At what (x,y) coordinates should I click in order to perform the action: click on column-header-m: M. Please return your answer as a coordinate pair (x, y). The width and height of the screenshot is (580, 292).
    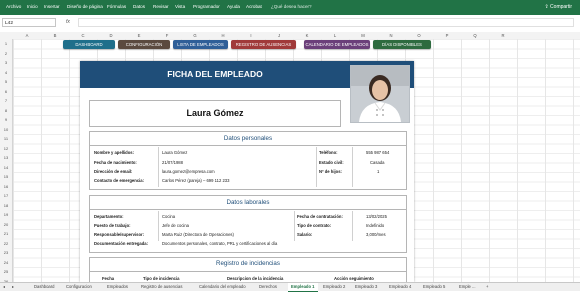
    Looking at the image, I should click on (363, 35).